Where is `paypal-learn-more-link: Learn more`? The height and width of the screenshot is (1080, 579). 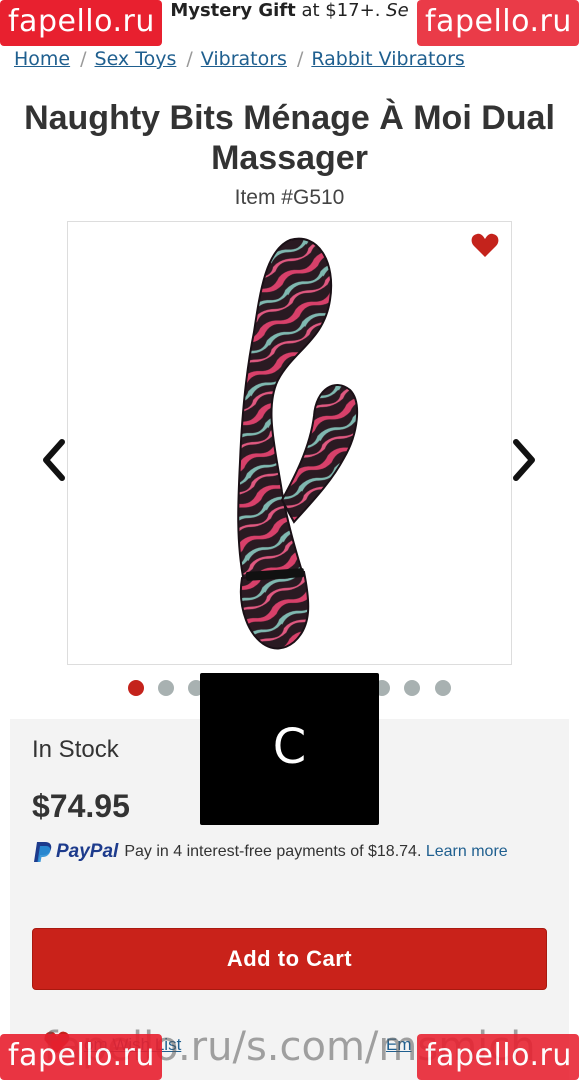 paypal-learn-more-link: Learn more is located at coordinates (467, 851).